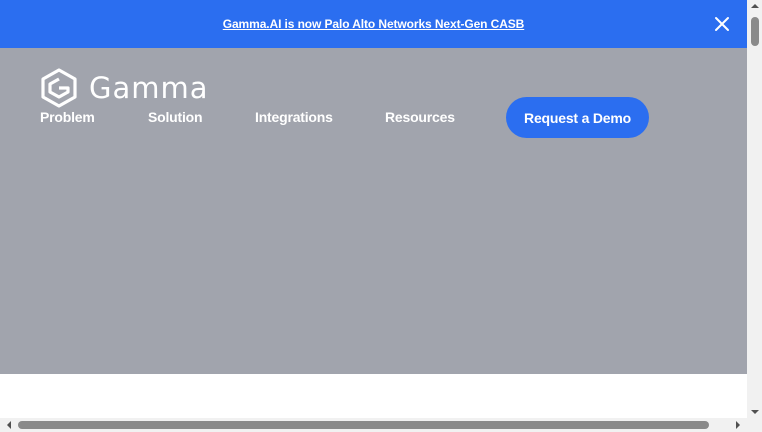 This screenshot has width=762, height=432. What do you see at coordinates (294, 117) in the screenshot?
I see `nav-integrations: Integrations` at bounding box center [294, 117].